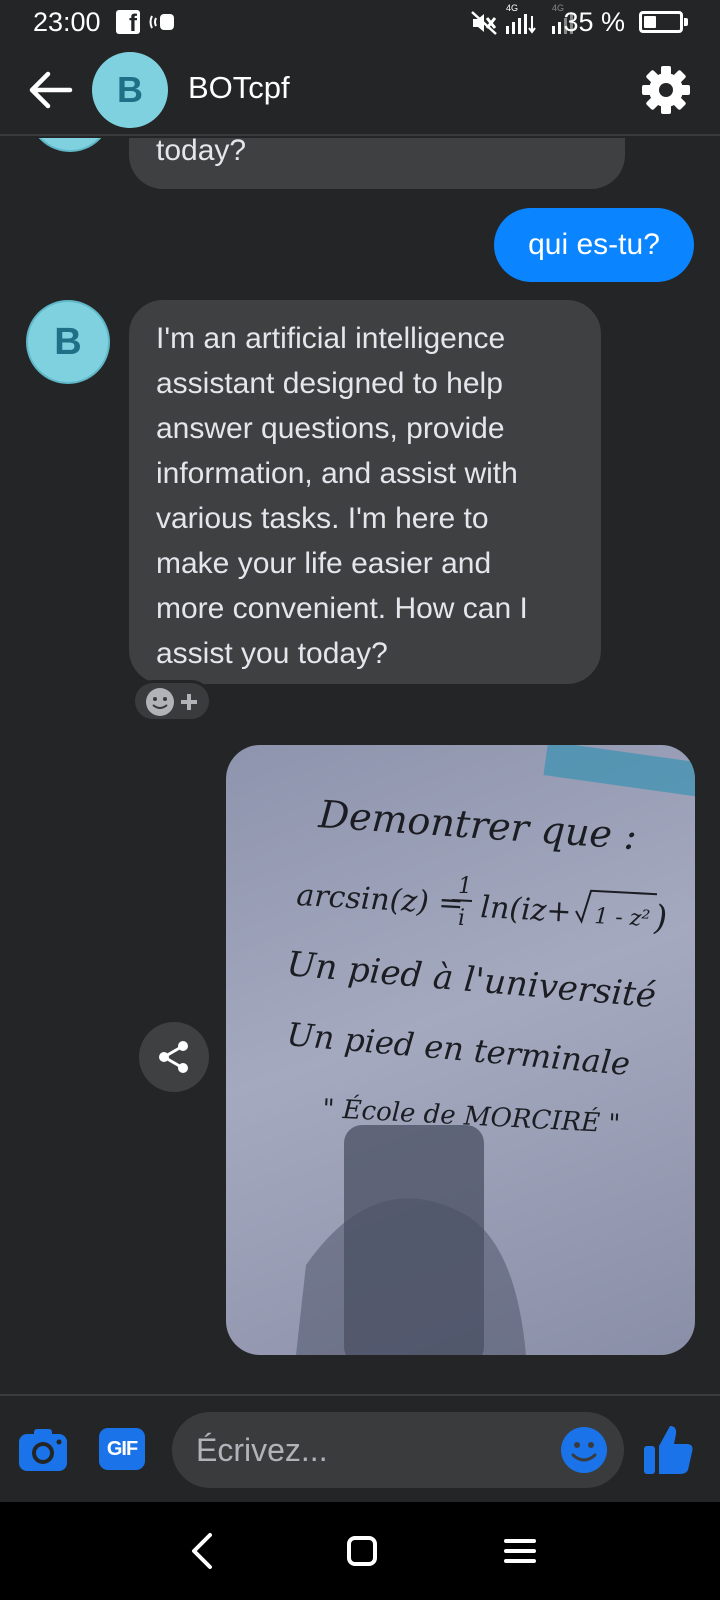 This screenshot has width=720, height=1600. I want to click on avatar: B, so click(130, 90).